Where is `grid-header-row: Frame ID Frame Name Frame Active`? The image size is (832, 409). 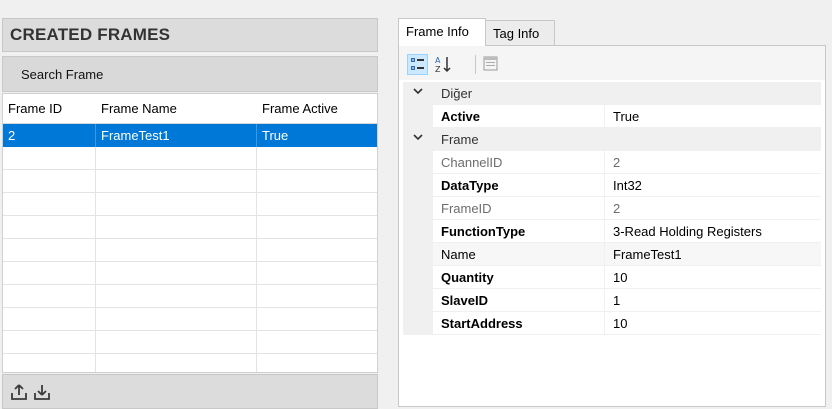 grid-header-row: Frame ID Frame Name Frame Active is located at coordinates (190, 109).